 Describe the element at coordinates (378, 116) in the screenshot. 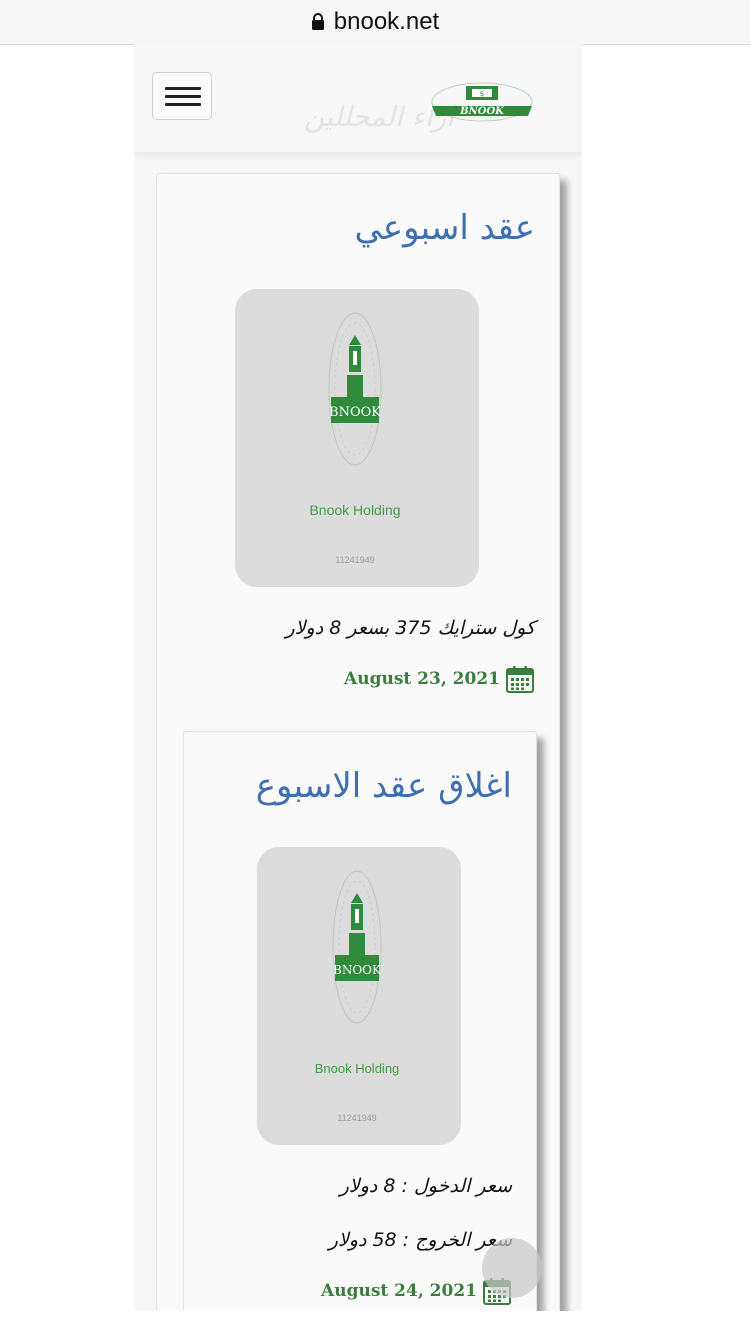

I see `header-title: اراء المحللين` at that location.